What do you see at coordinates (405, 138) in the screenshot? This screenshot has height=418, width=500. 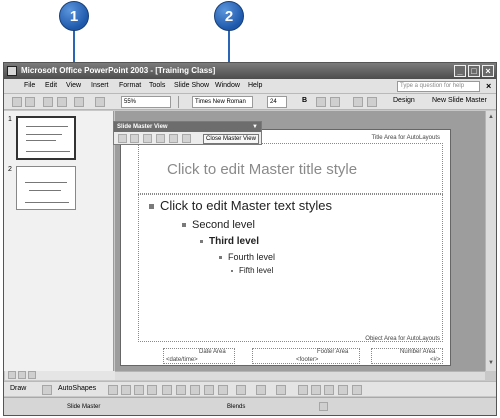 I see `title-area-label: Title Area for AutoLayouts` at bounding box center [405, 138].